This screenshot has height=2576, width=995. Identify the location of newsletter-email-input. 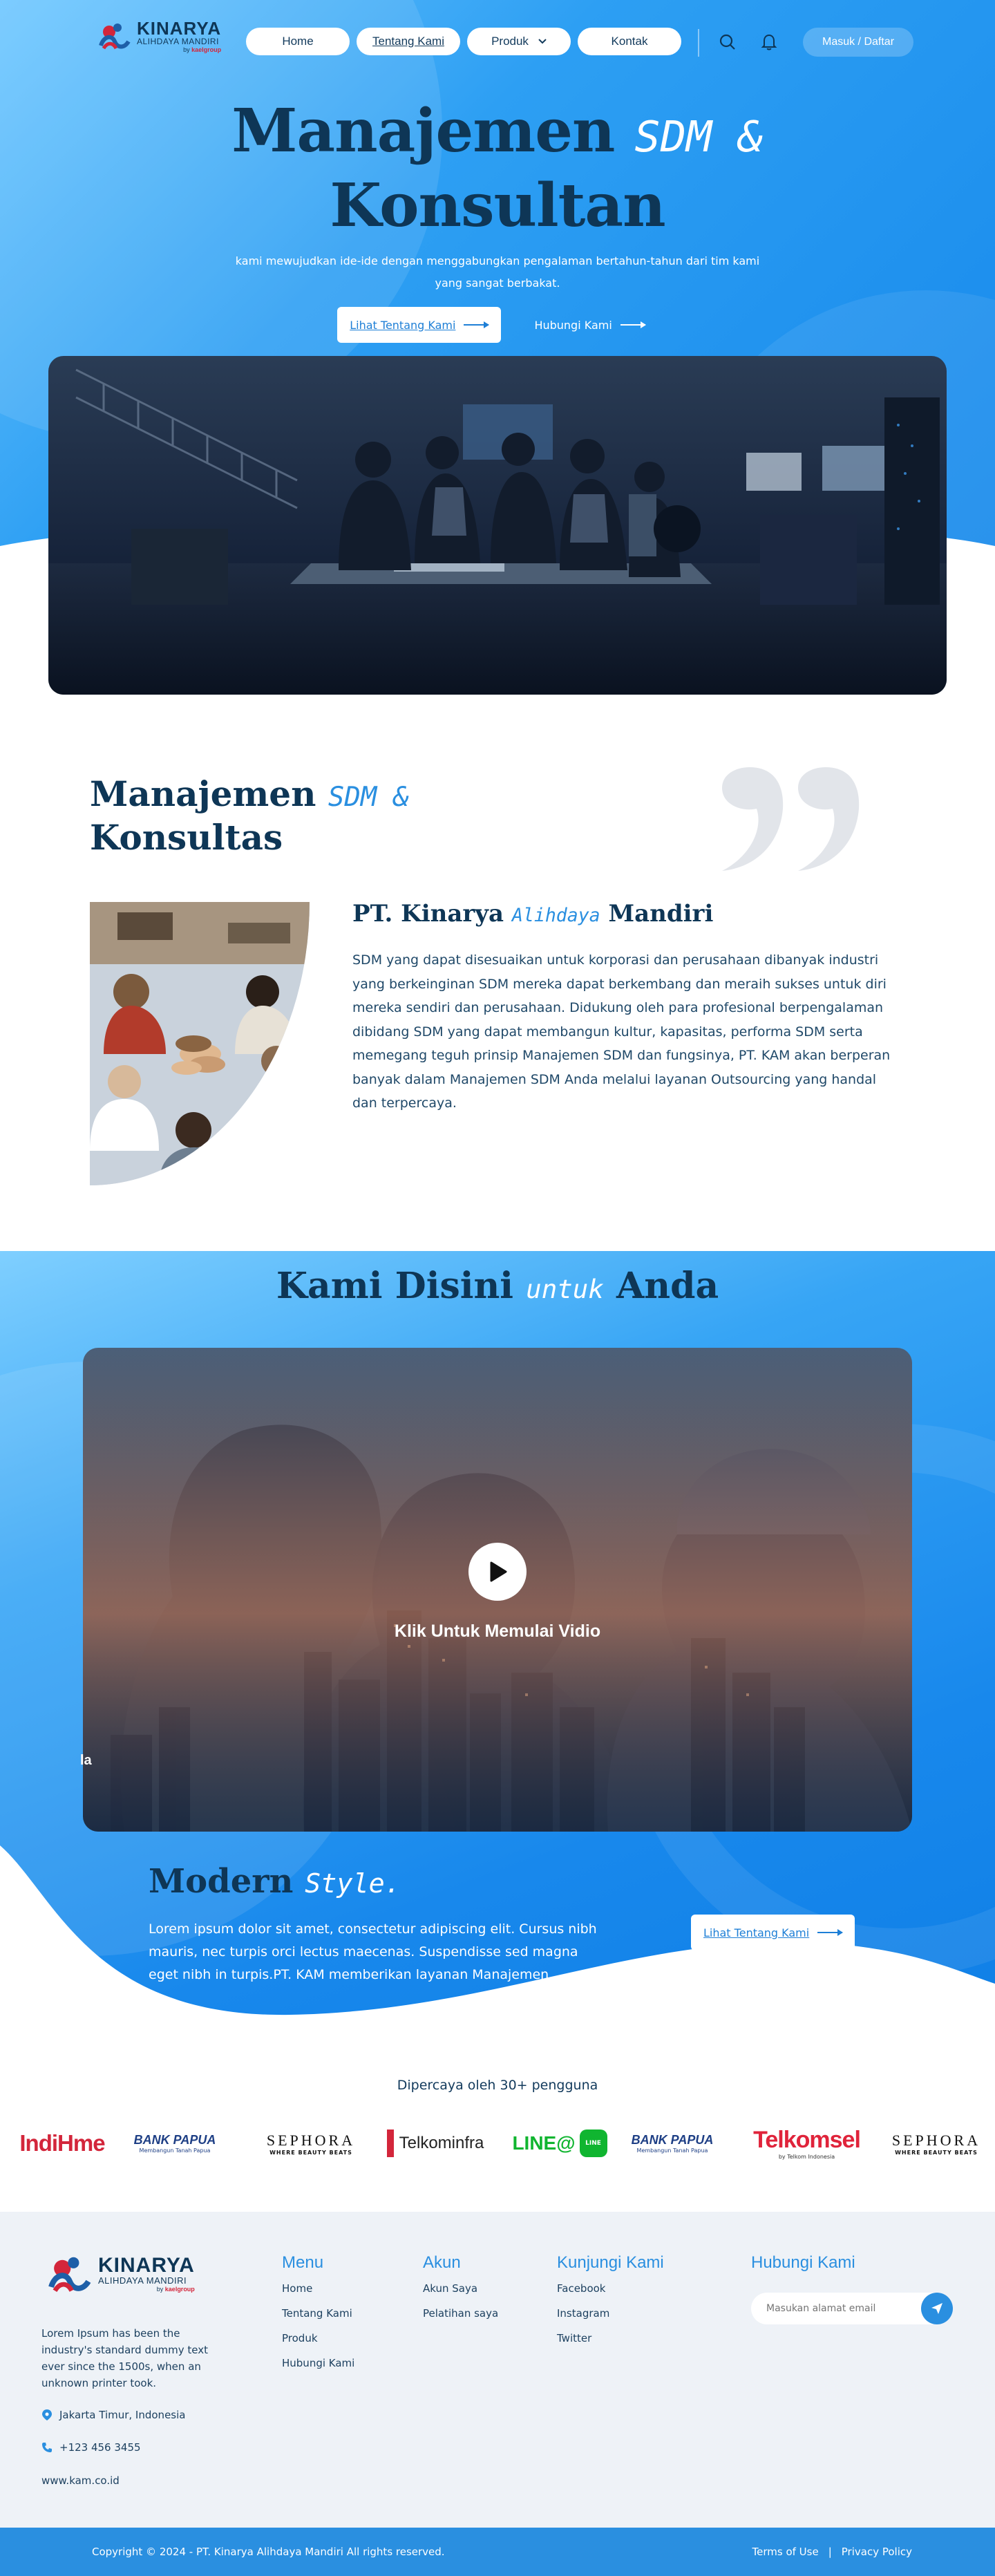
(836, 2308).